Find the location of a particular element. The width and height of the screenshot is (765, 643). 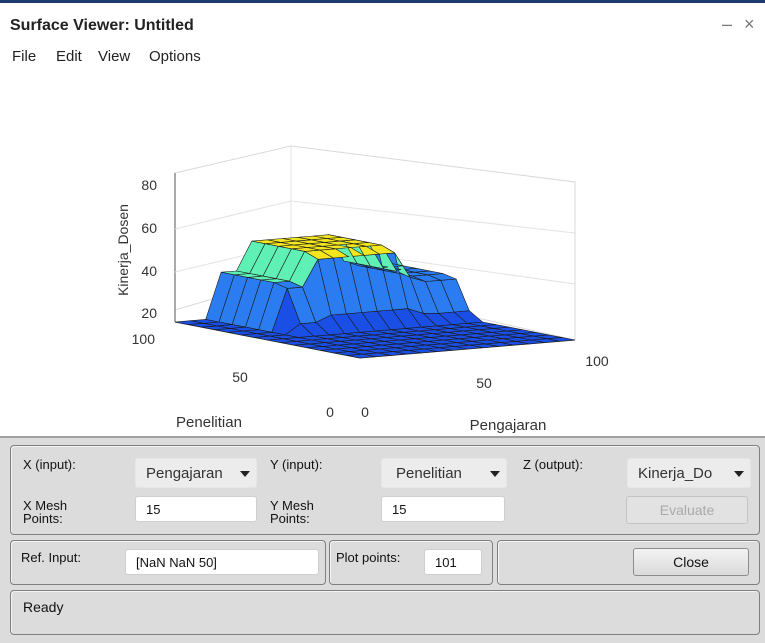

menu-options: Options is located at coordinates (175, 56).